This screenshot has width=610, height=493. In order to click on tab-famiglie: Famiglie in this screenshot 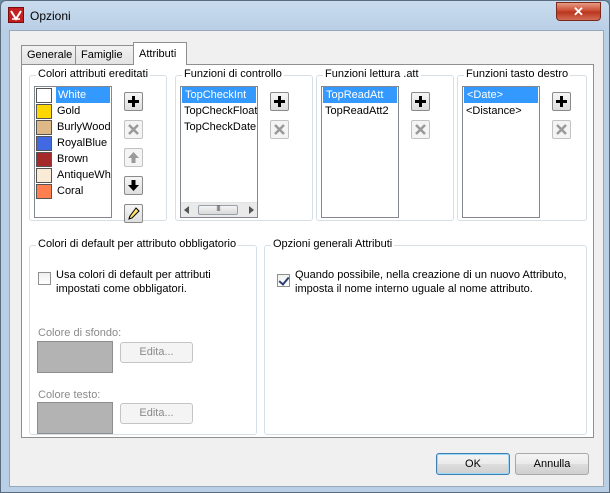, I will do `click(104, 54)`.